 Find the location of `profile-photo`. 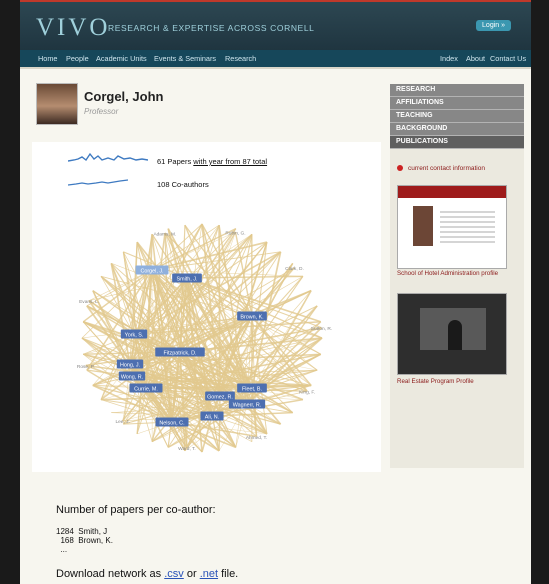

profile-photo is located at coordinates (57, 104).